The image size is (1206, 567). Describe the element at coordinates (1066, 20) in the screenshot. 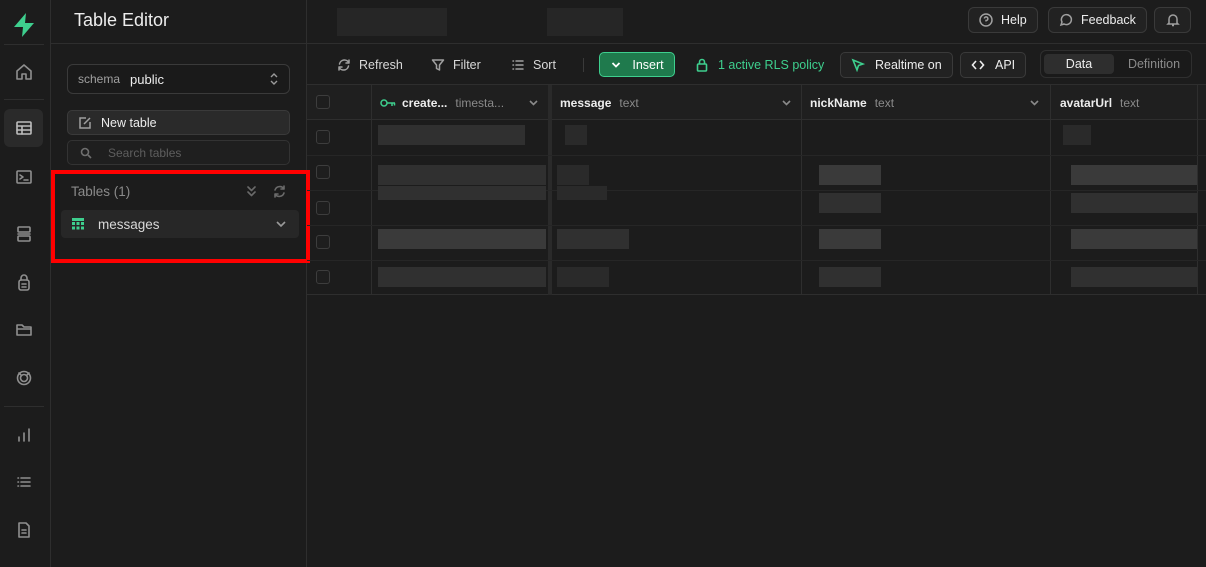

I see `message-icon` at that location.